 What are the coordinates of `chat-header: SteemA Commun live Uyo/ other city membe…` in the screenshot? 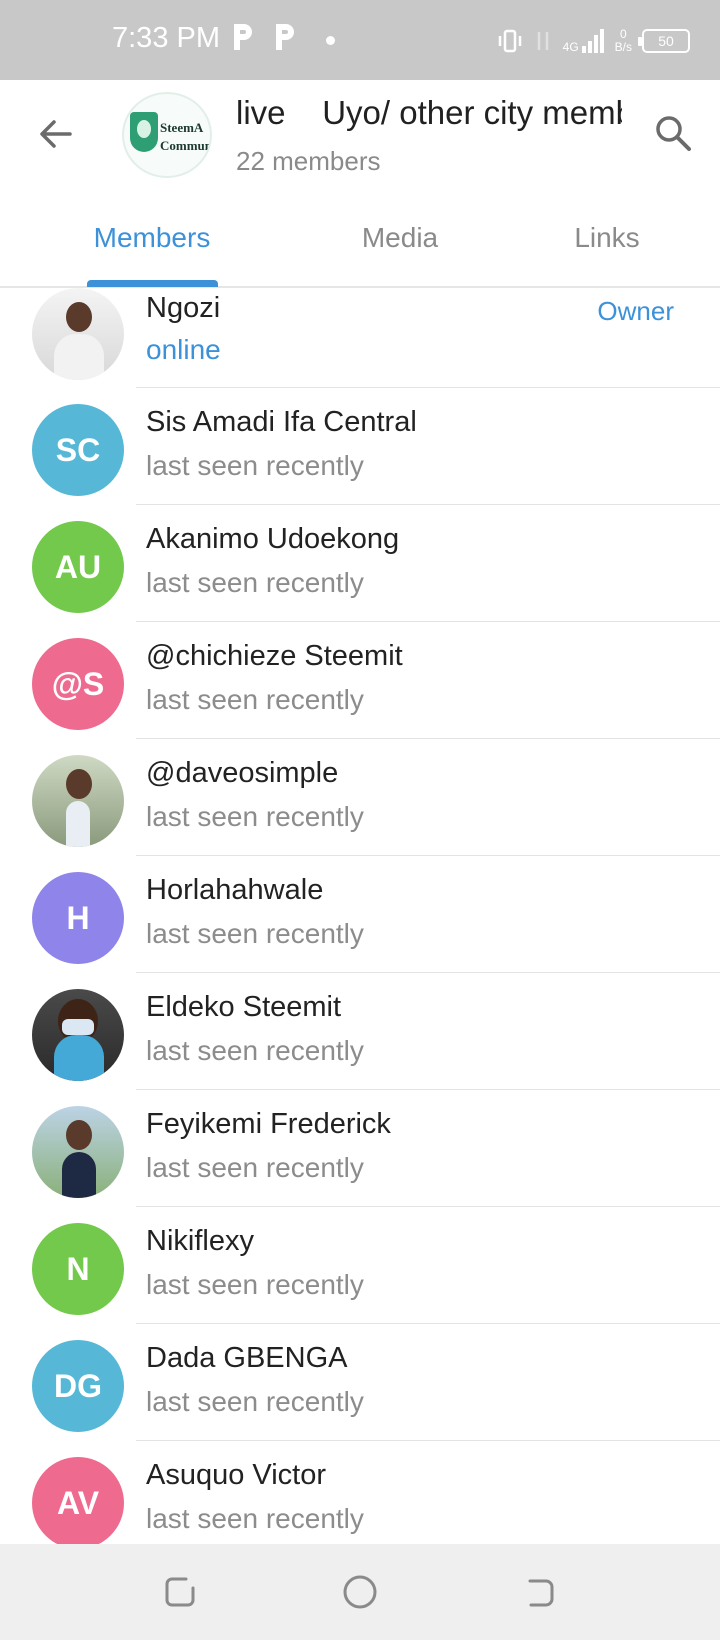 It's located at (360, 134).